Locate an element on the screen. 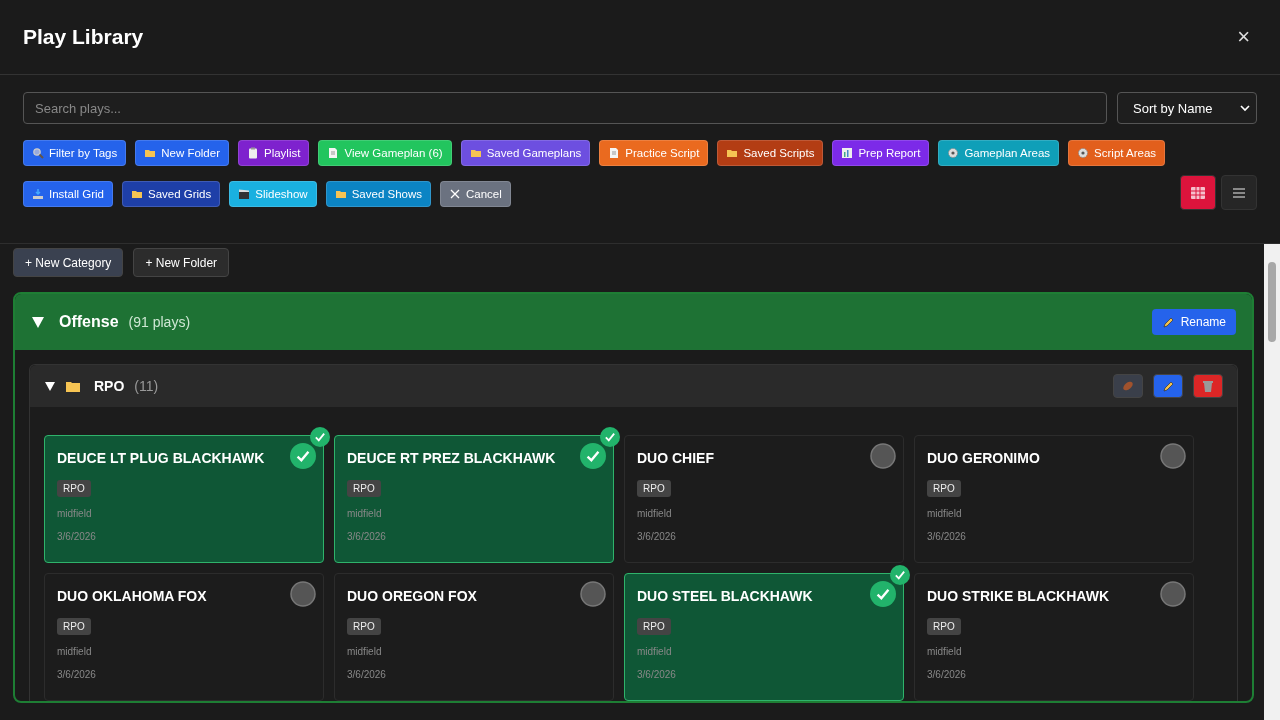 The height and width of the screenshot is (720, 1280). play-name: DUO OKLAHOMA FOX is located at coordinates (132, 596).